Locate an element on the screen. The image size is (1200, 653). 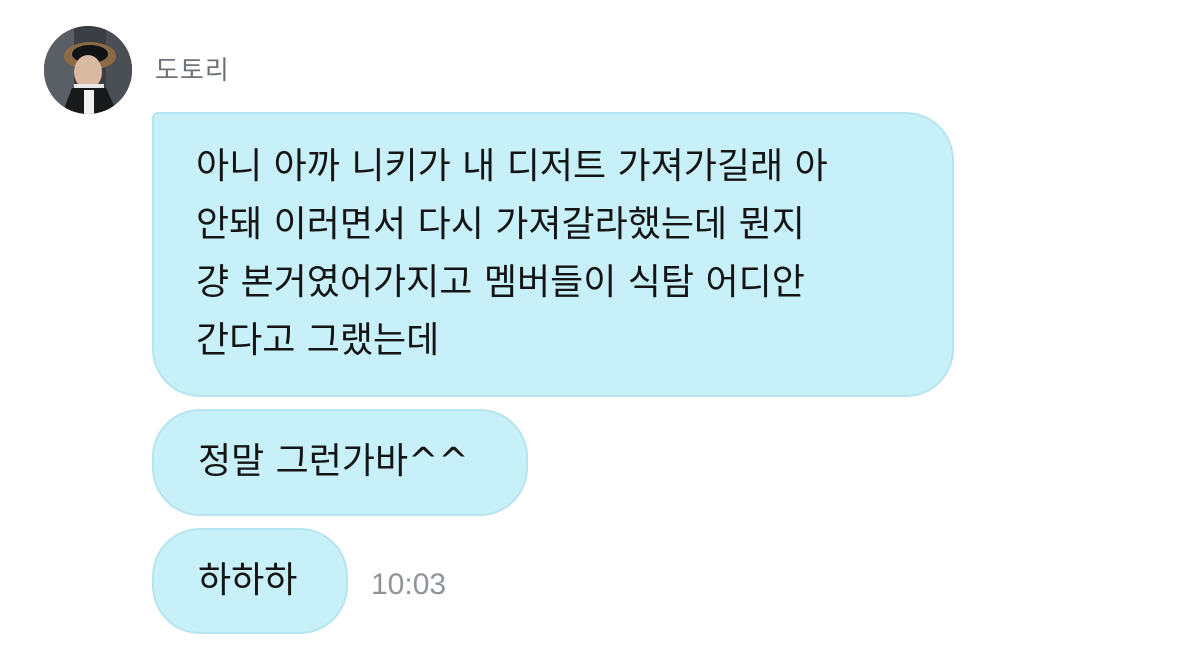
message-line: 안돼 이러면서 다시 가져갈라했는데 뭔지 is located at coordinates (500, 224).